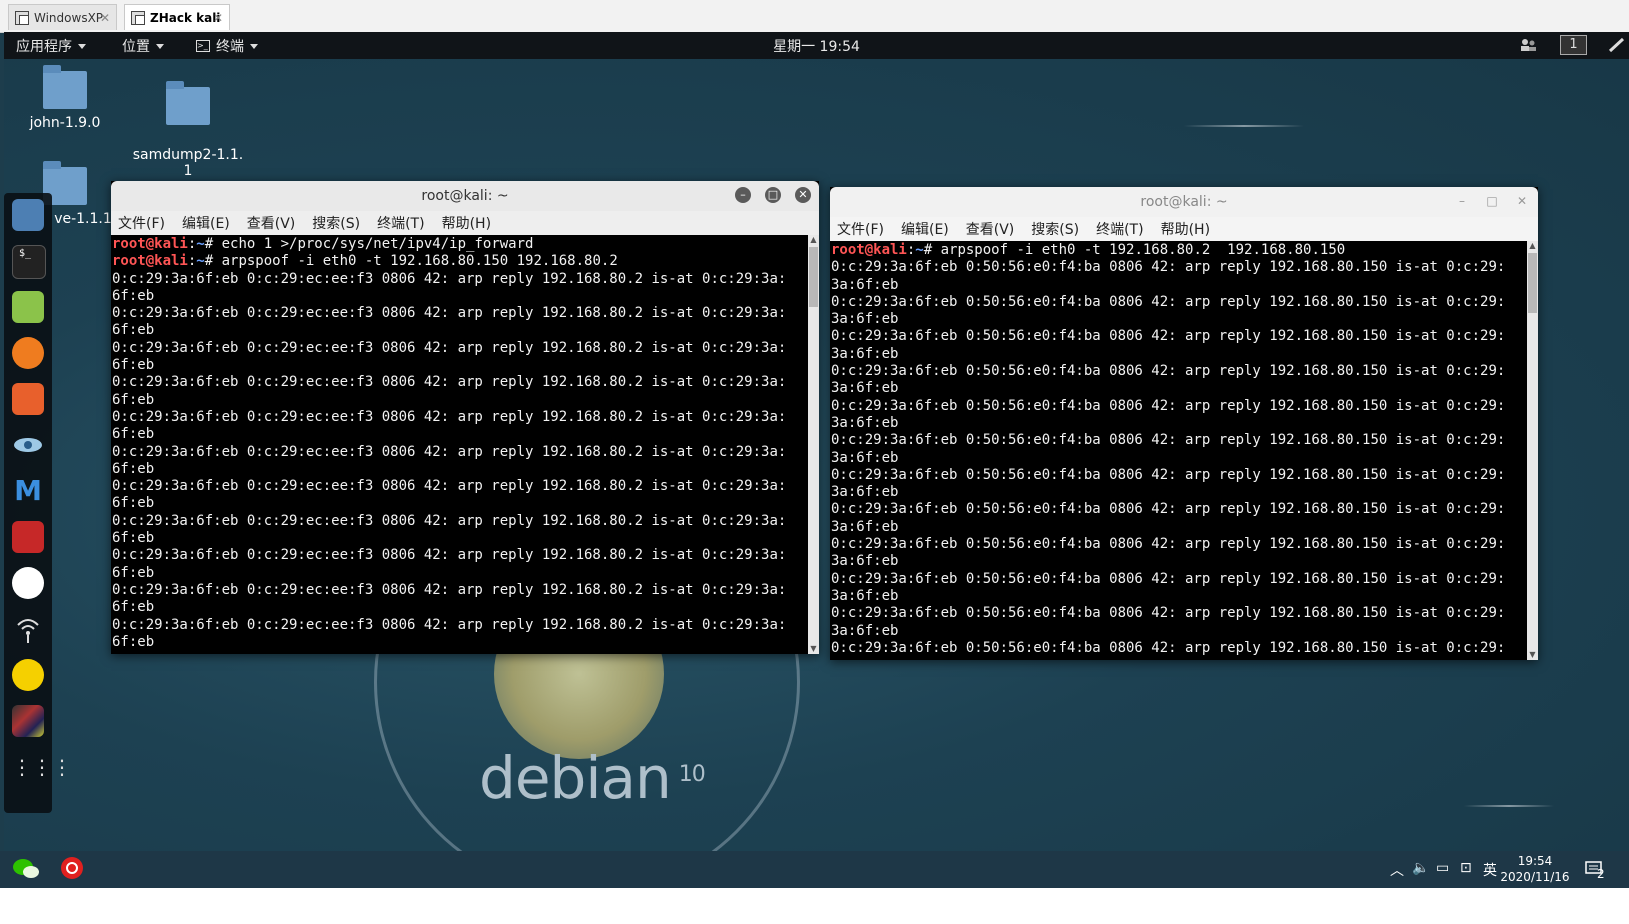  I want to click on pen-icon, so click(1617, 45).